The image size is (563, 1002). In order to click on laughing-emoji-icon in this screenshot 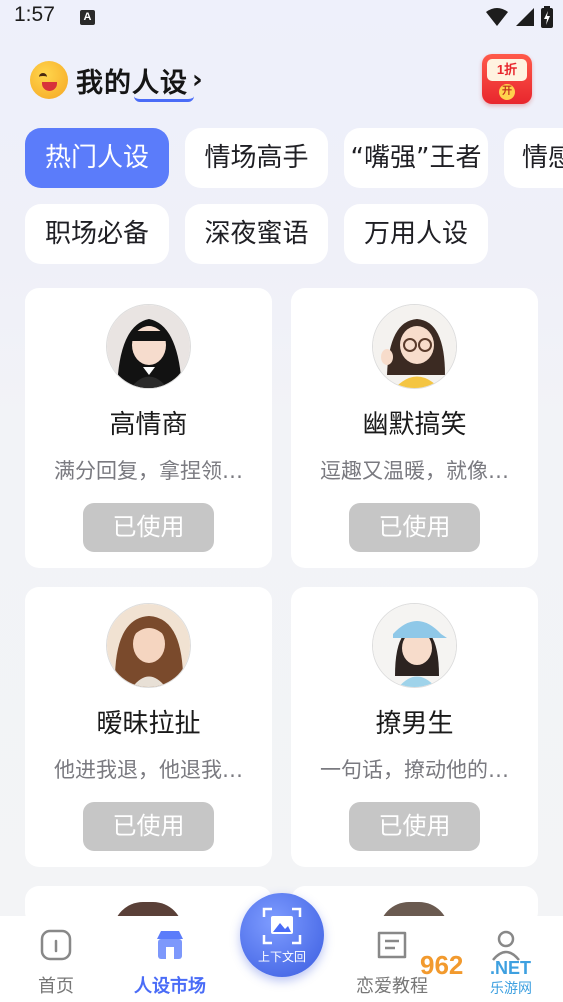, I will do `click(49, 80)`.